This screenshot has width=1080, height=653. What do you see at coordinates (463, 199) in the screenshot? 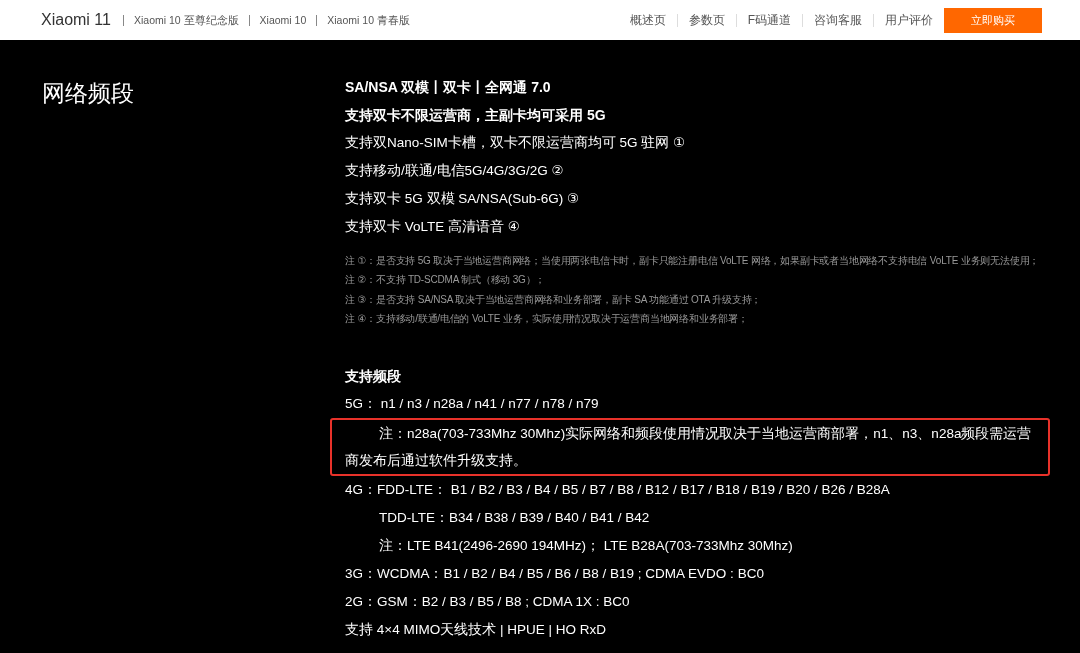
I see `feature-text: 支持双卡 5G 双模 SA/NSA(Sub-6G) ③` at bounding box center [463, 199].